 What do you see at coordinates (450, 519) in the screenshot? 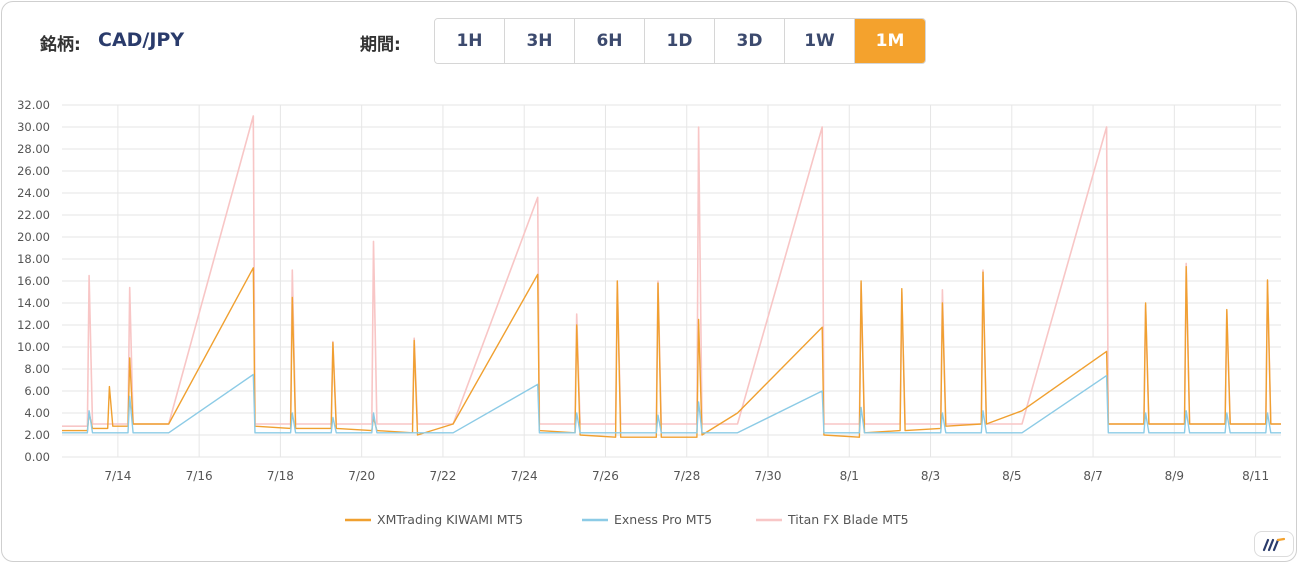
I see `legend-label: XMTrading KIWAMI MT5` at bounding box center [450, 519].